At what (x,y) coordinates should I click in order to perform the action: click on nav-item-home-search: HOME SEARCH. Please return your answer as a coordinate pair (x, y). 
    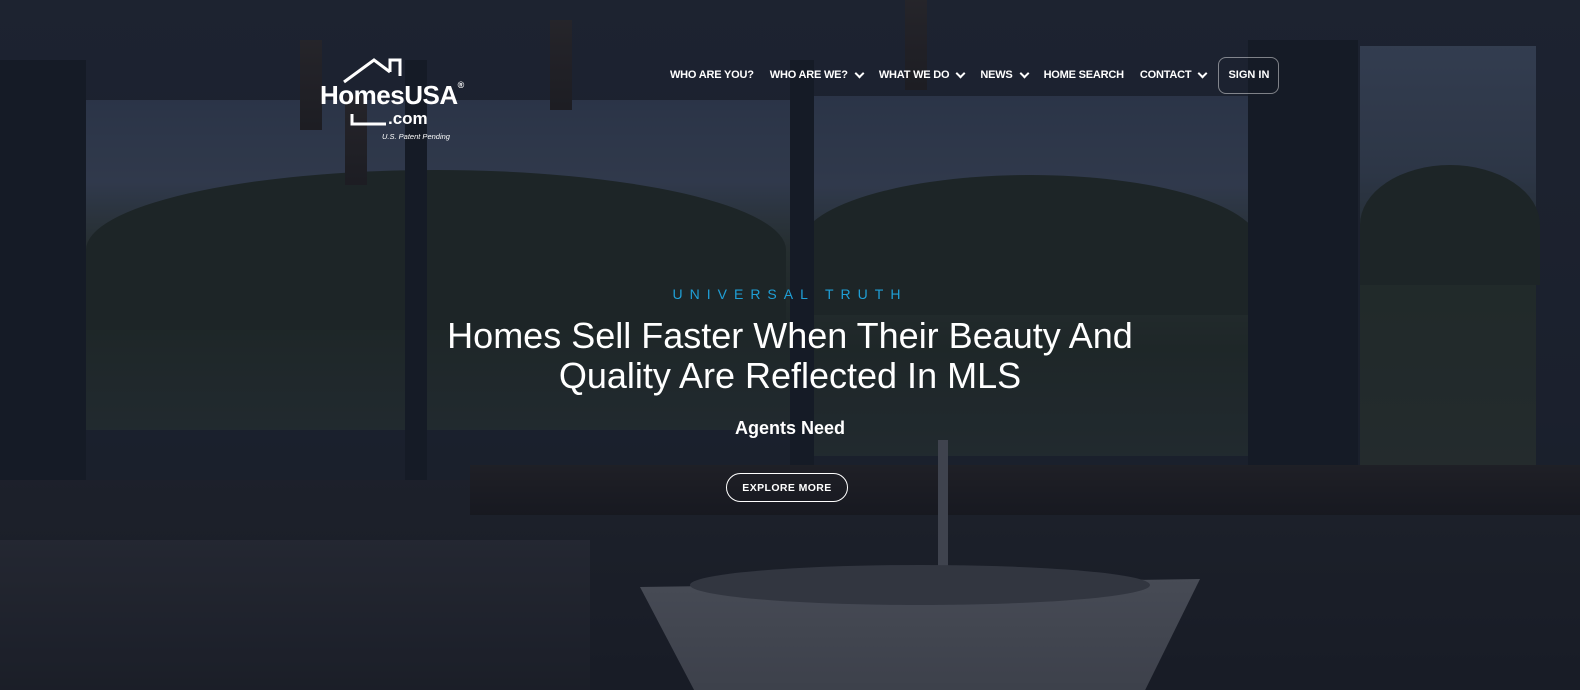
    Looking at the image, I should click on (1084, 75).